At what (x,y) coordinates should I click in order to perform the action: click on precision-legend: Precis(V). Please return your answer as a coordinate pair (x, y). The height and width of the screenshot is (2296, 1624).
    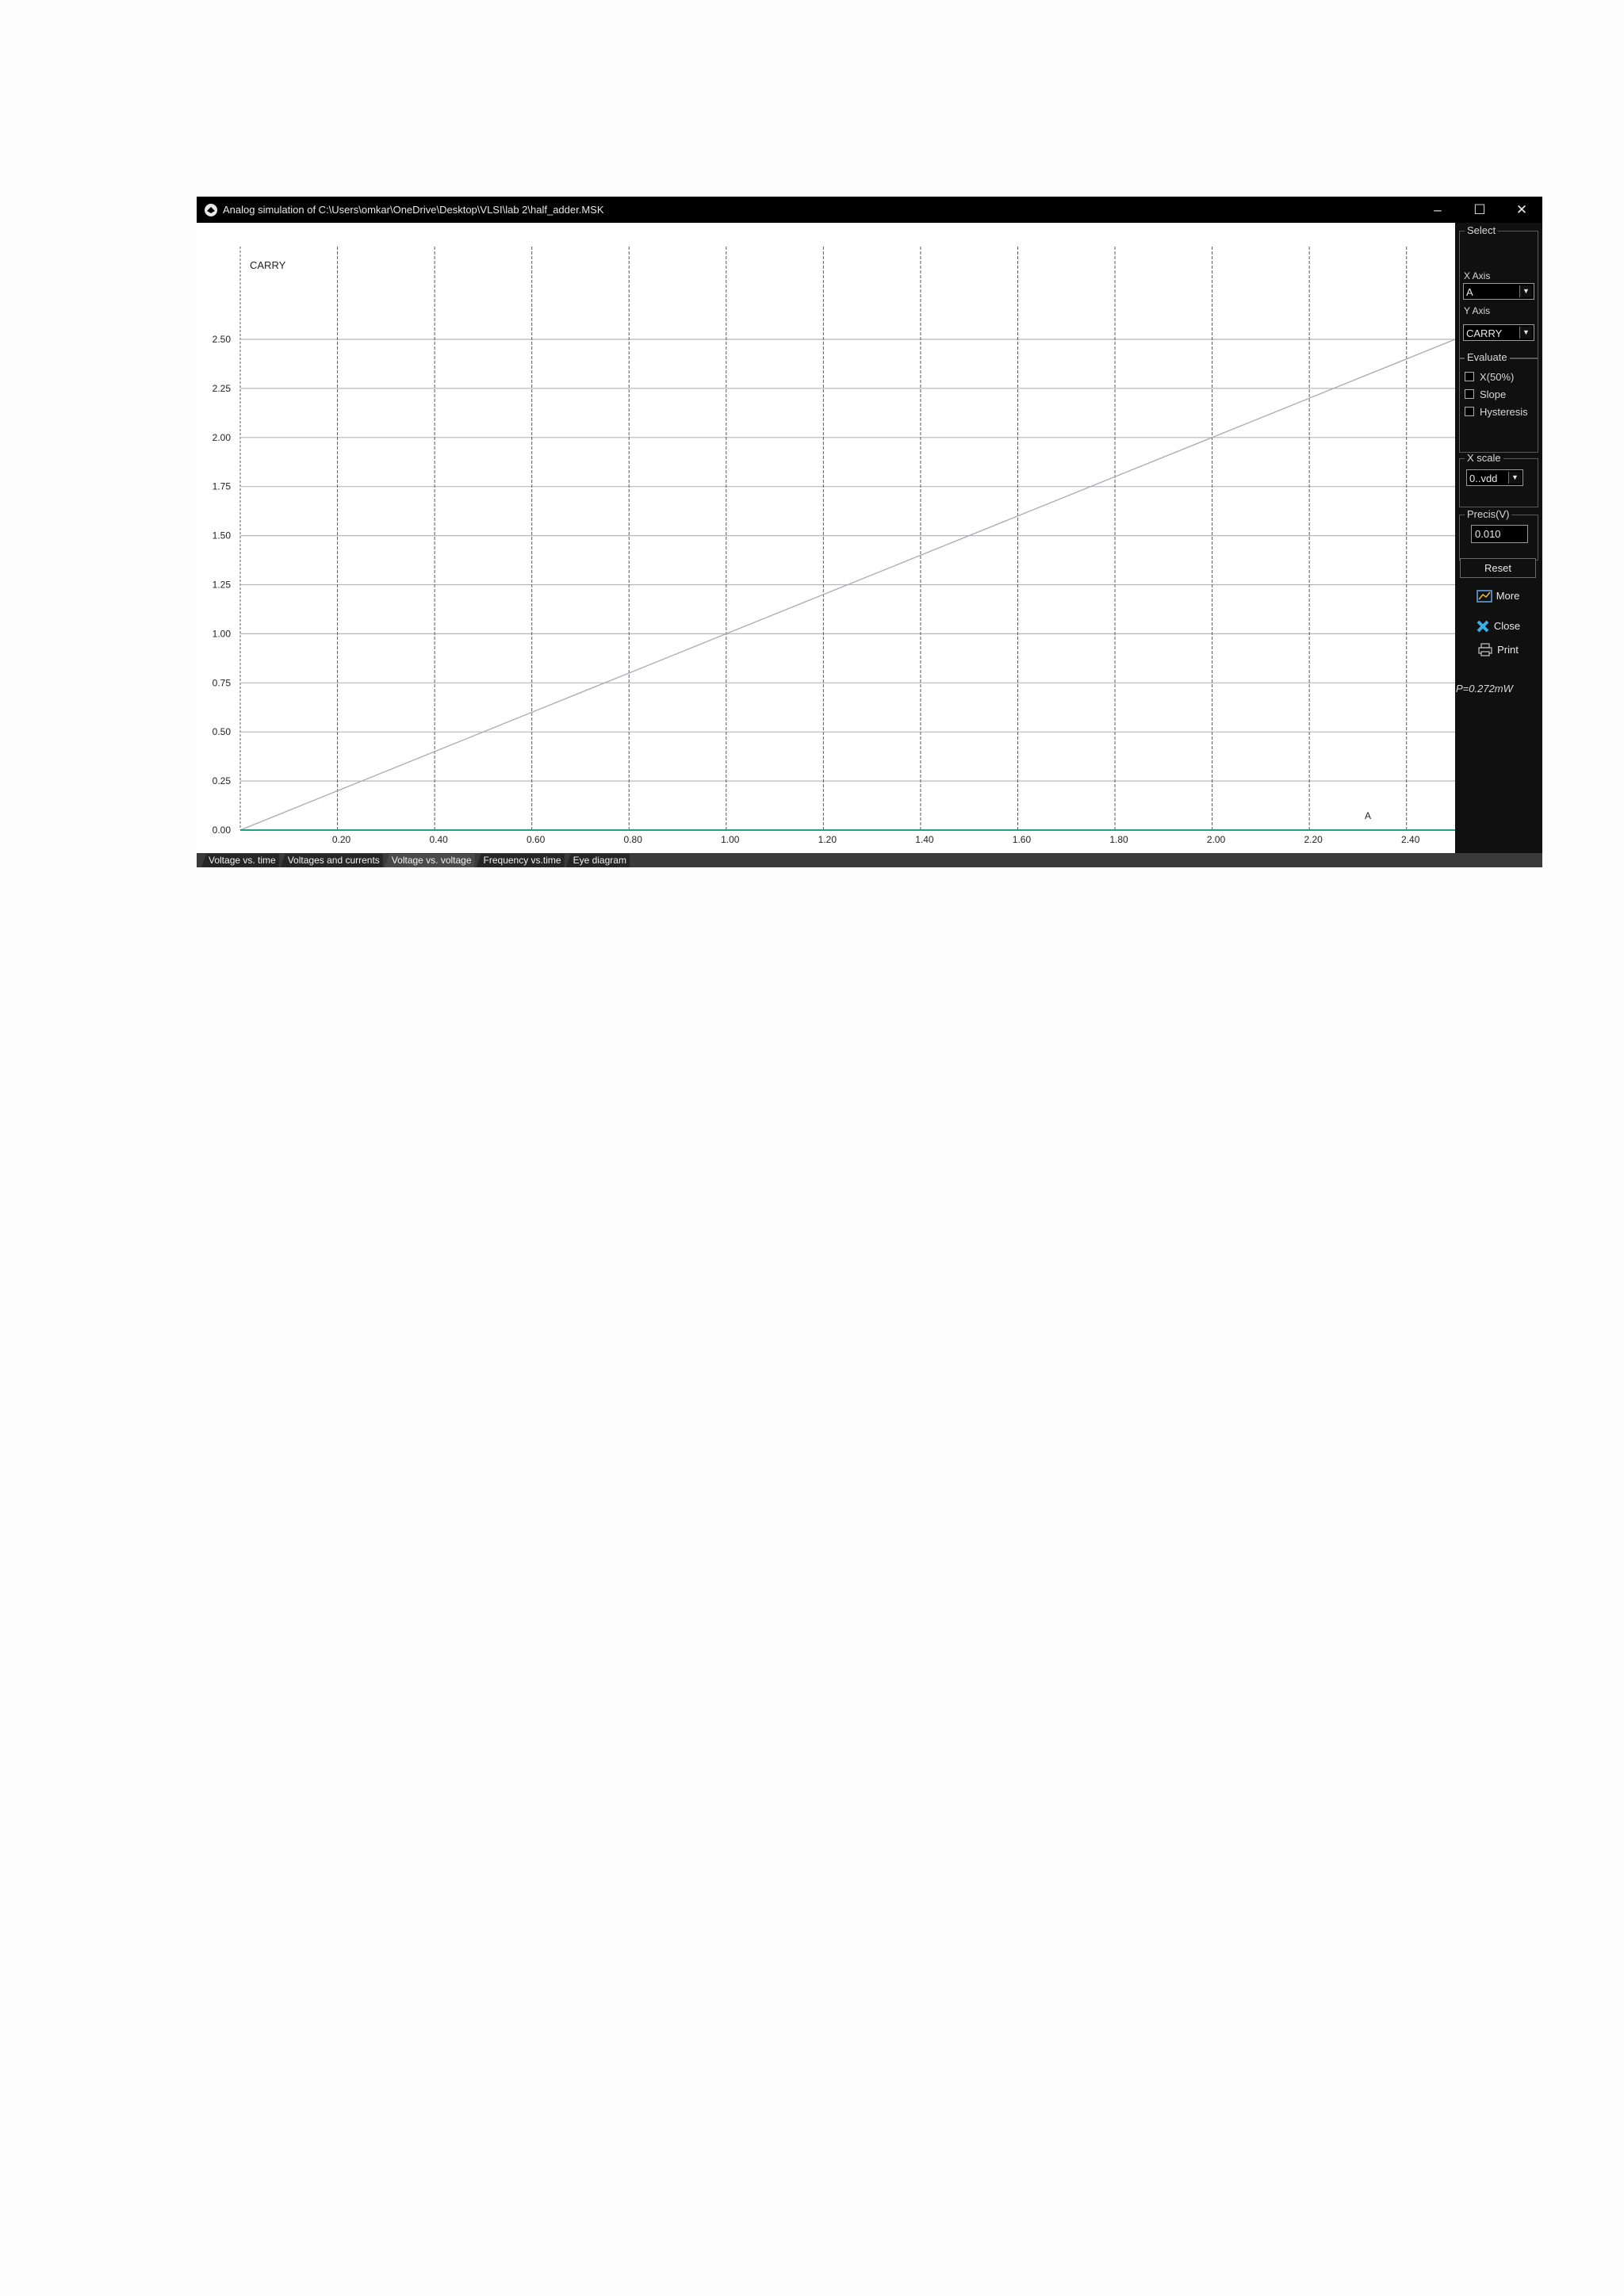
    Looking at the image, I should click on (1488, 514).